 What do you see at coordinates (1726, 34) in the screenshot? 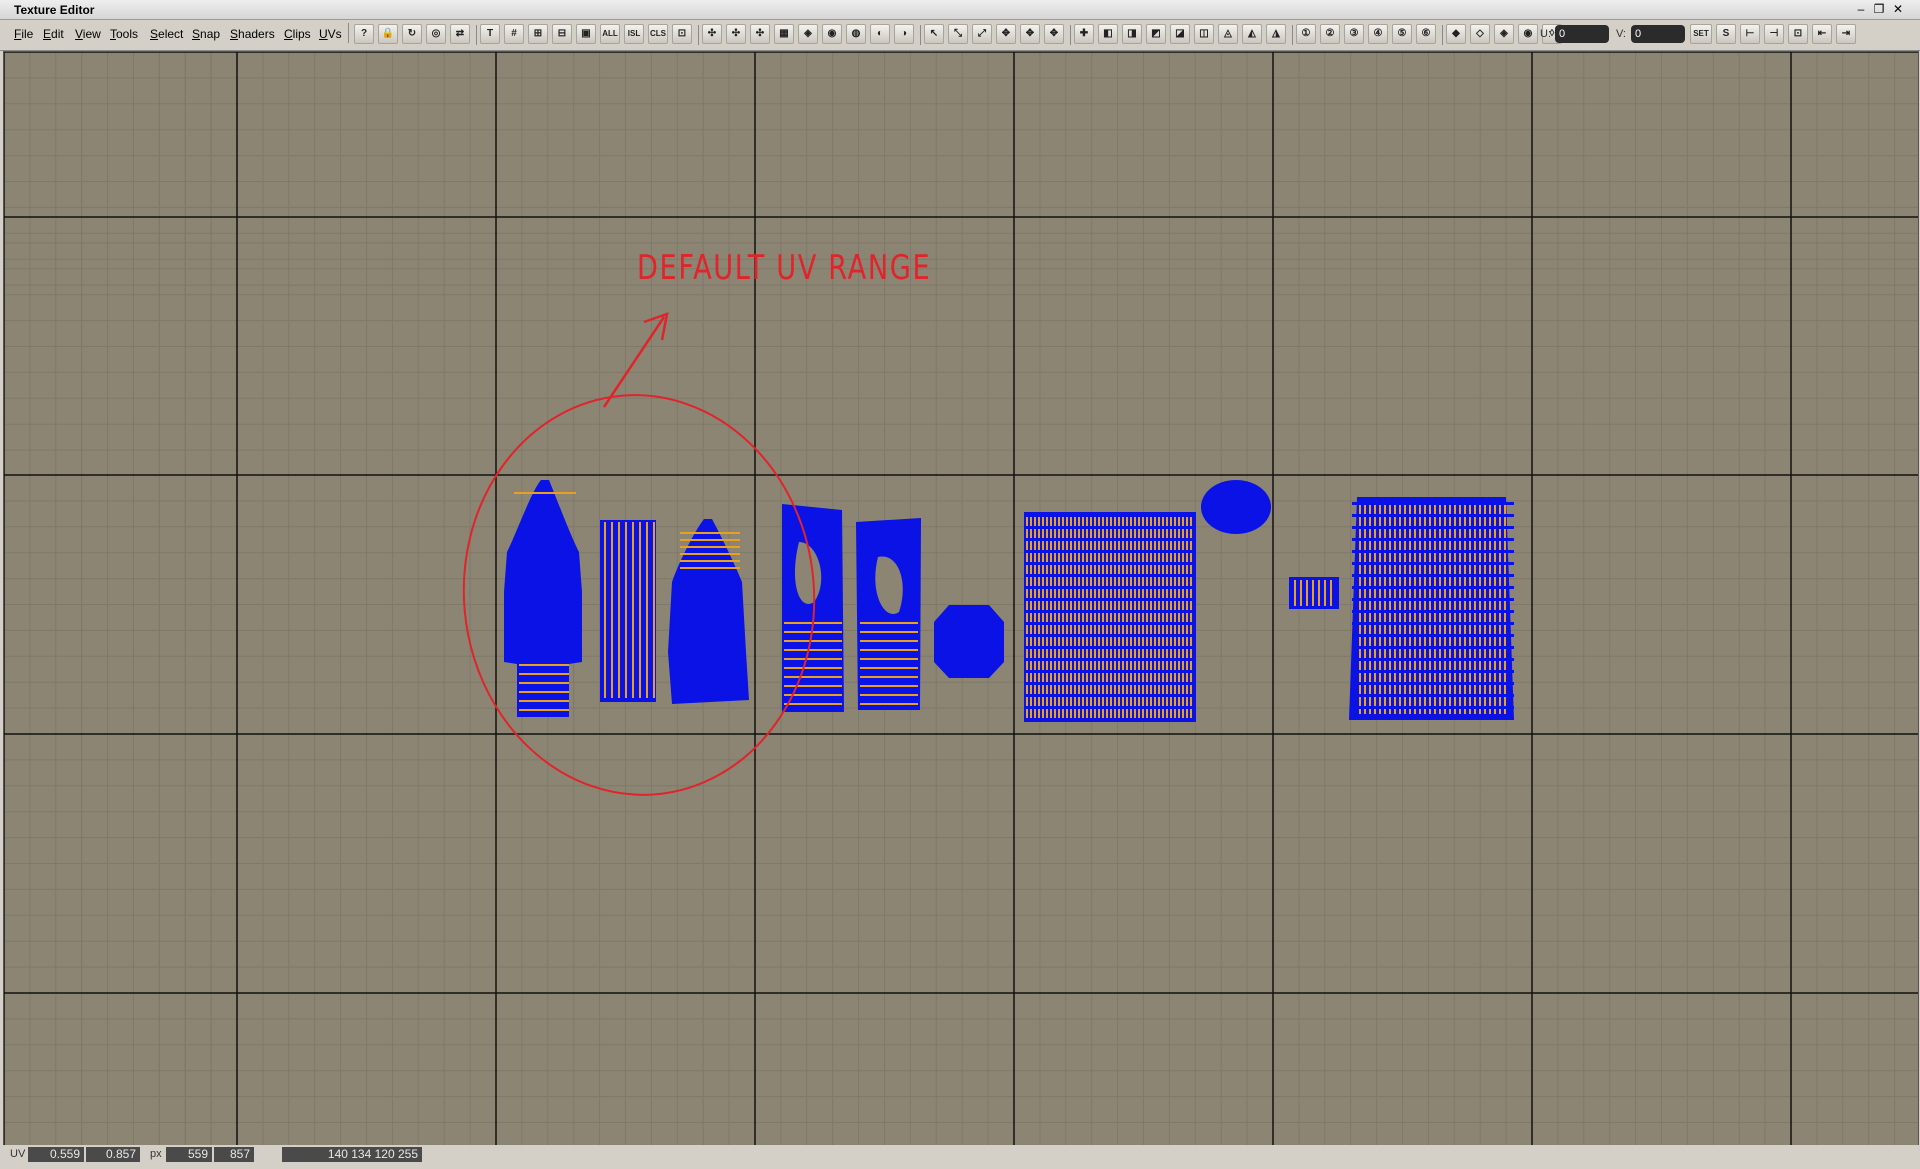
I see `toolbar-tail-button-1: S` at bounding box center [1726, 34].